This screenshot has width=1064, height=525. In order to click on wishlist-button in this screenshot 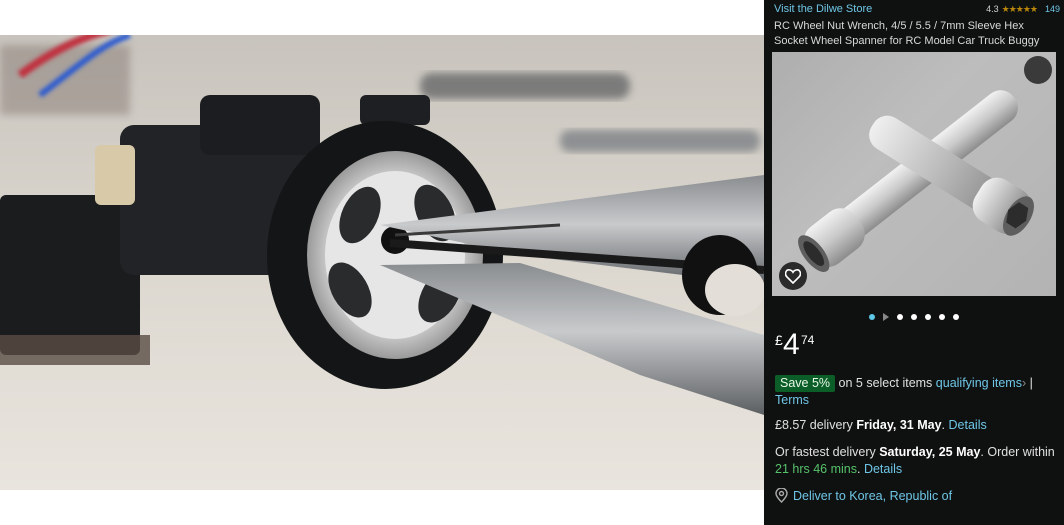, I will do `click(793, 276)`.